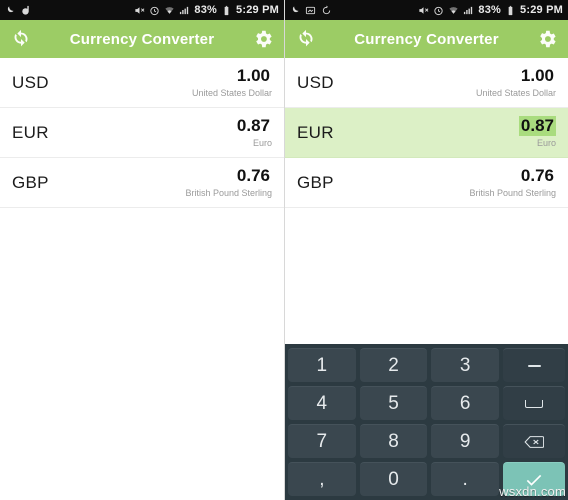 Image resolution: width=568 pixels, height=500 pixels. I want to click on key-label: ,, so click(322, 479).